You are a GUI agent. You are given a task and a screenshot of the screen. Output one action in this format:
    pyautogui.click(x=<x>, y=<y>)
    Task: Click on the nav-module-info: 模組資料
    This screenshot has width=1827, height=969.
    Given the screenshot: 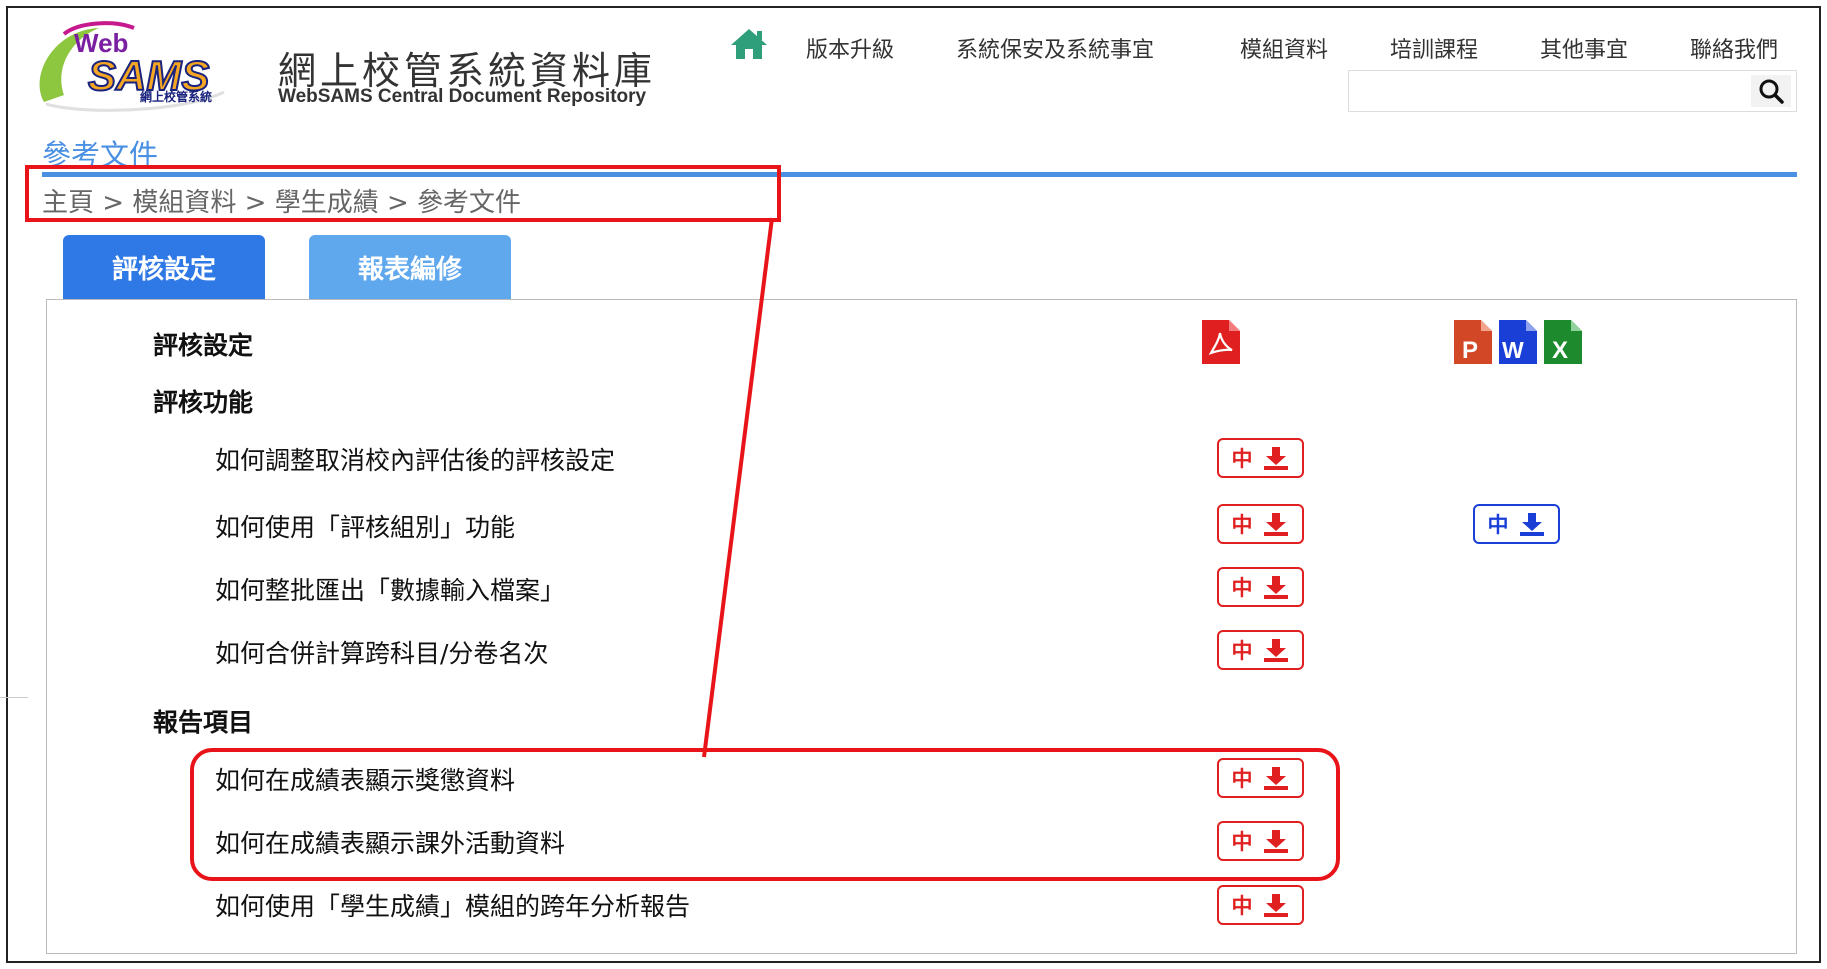 What is the action you would take?
    pyautogui.click(x=1284, y=48)
    